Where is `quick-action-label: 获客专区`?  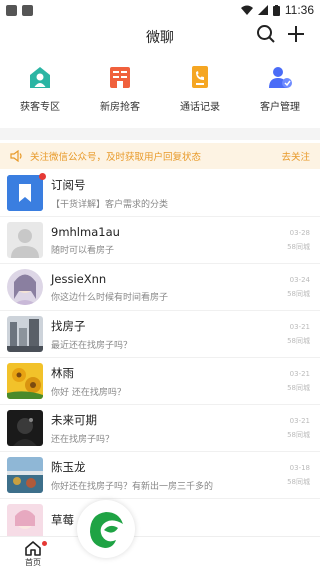
quick-action-label: 获客专区 is located at coordinates (40, 107).